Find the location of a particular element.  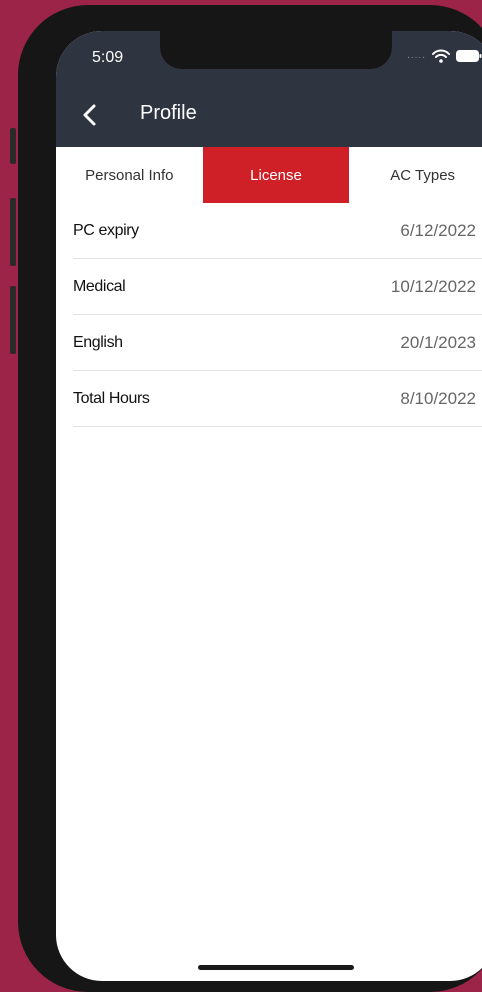

profile-tabs: Personal Info License AC Types is located at coordinates (269, 175).